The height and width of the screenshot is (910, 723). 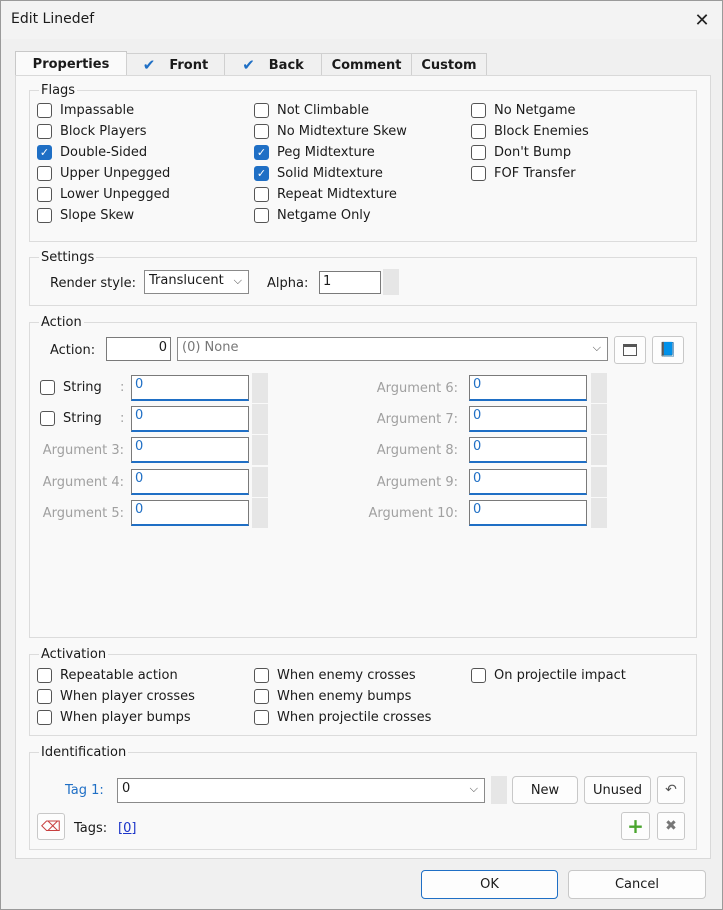 I want to click on argument-value: 0, so click(x=139, y=446).